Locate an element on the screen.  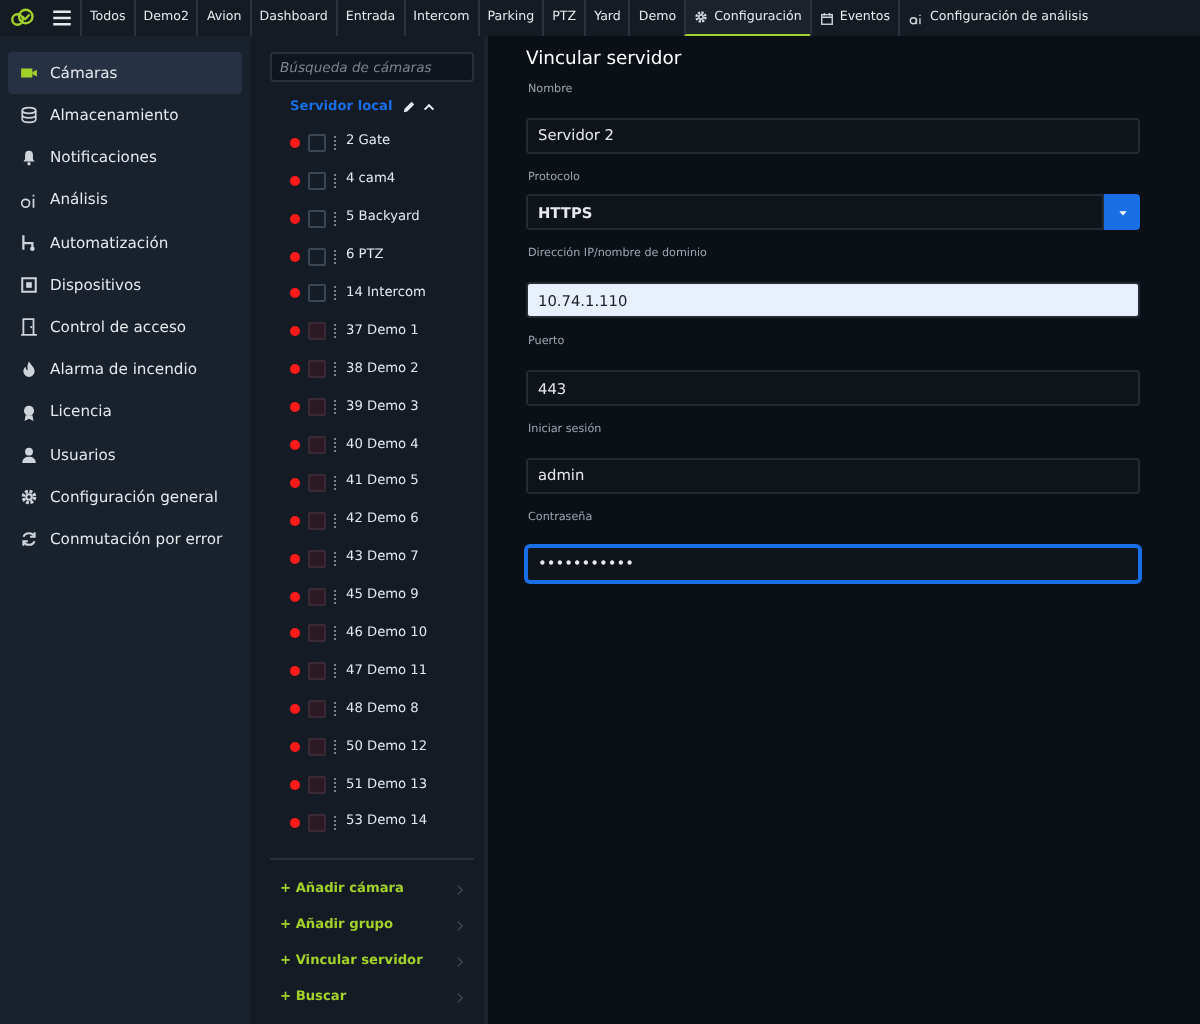
device-icon is located at coordinates (29, 285).